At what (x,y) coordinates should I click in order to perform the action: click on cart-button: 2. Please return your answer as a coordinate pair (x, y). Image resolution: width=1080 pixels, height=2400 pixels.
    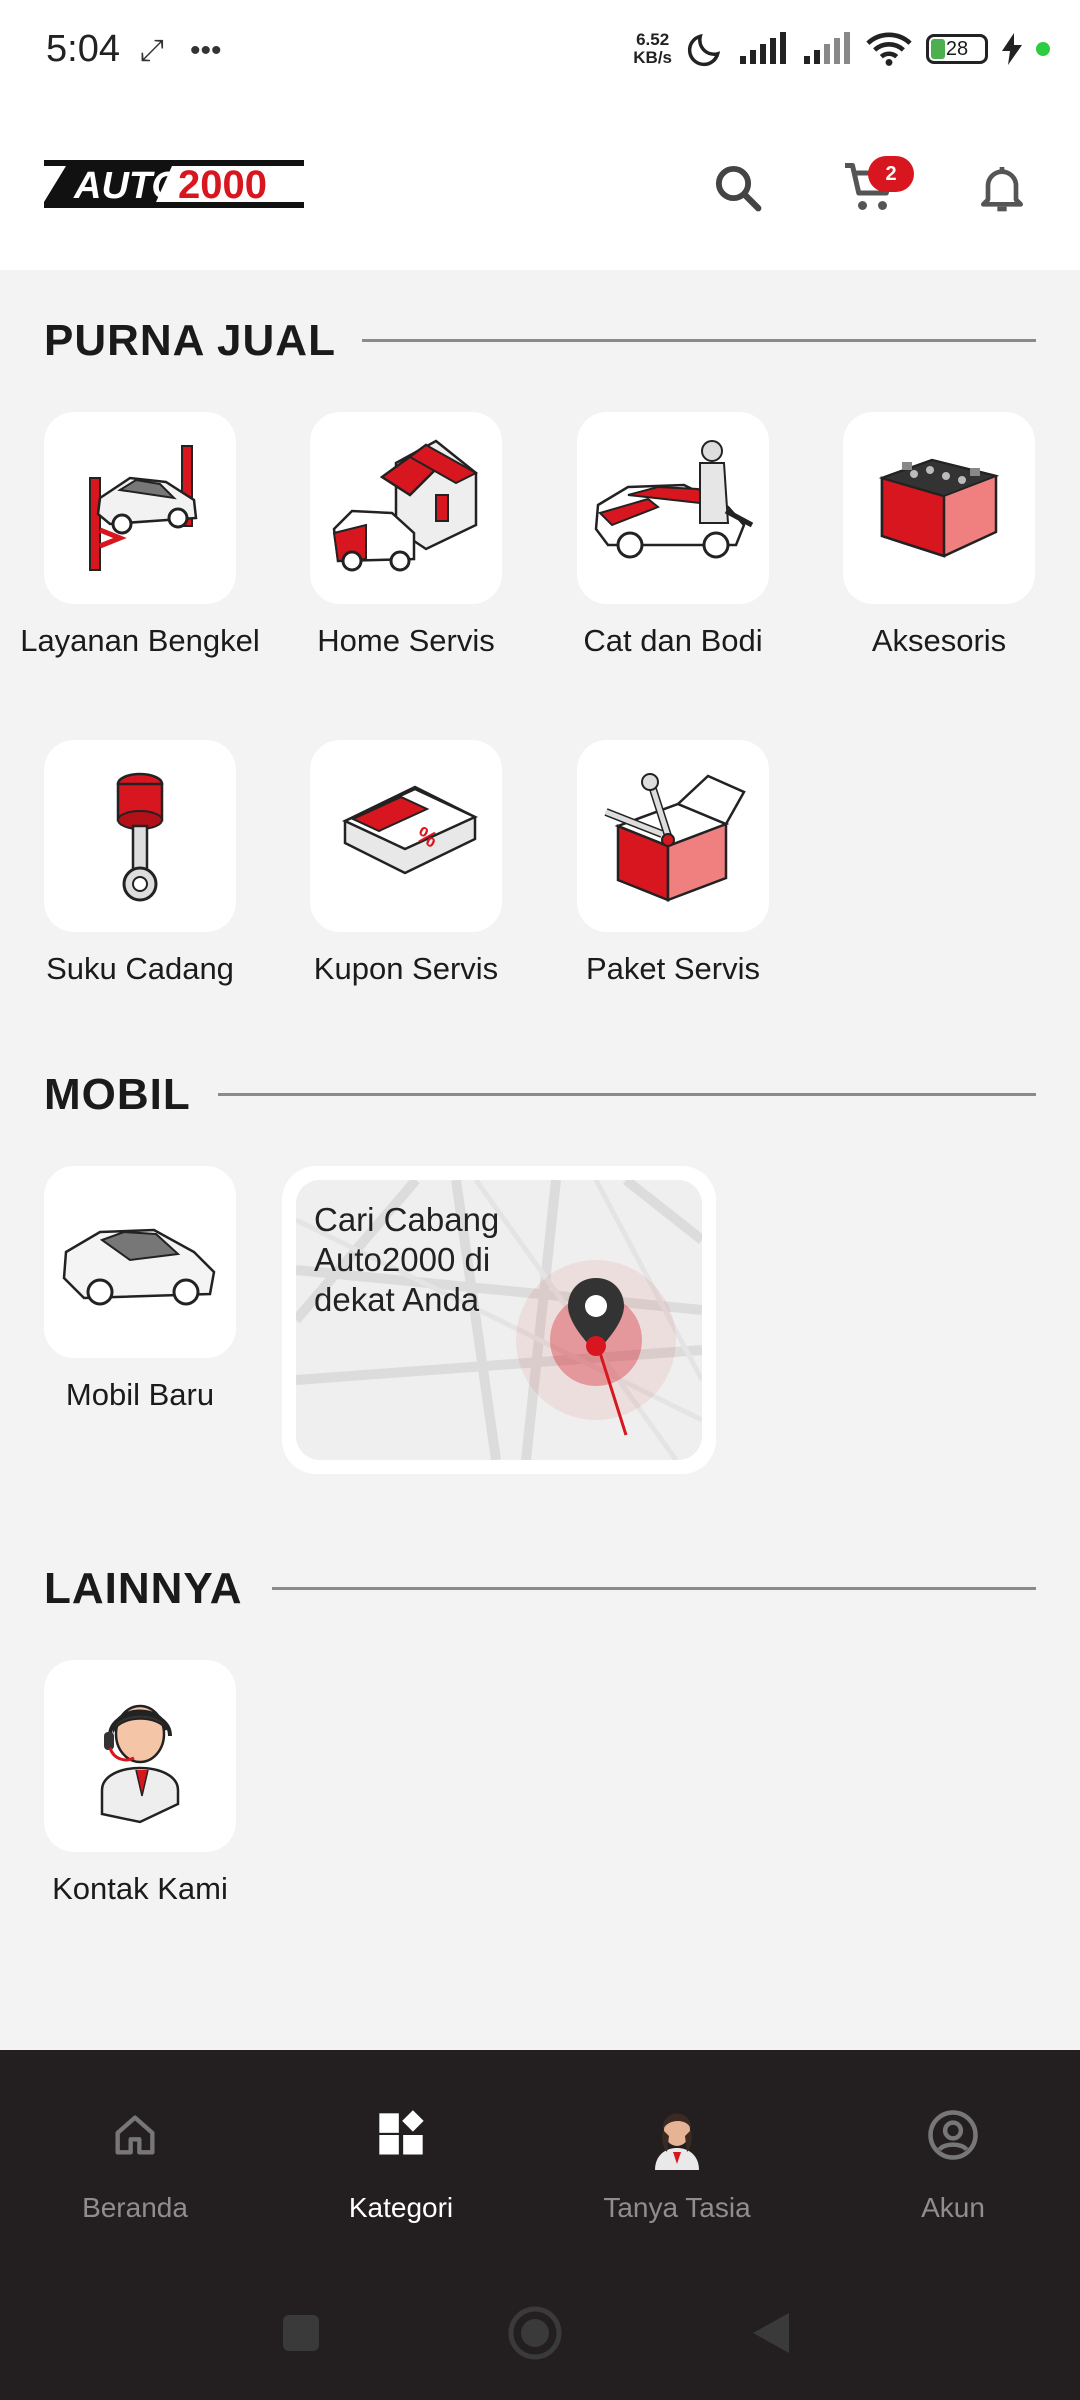
    Looking at the image, I should click on (872, 188).